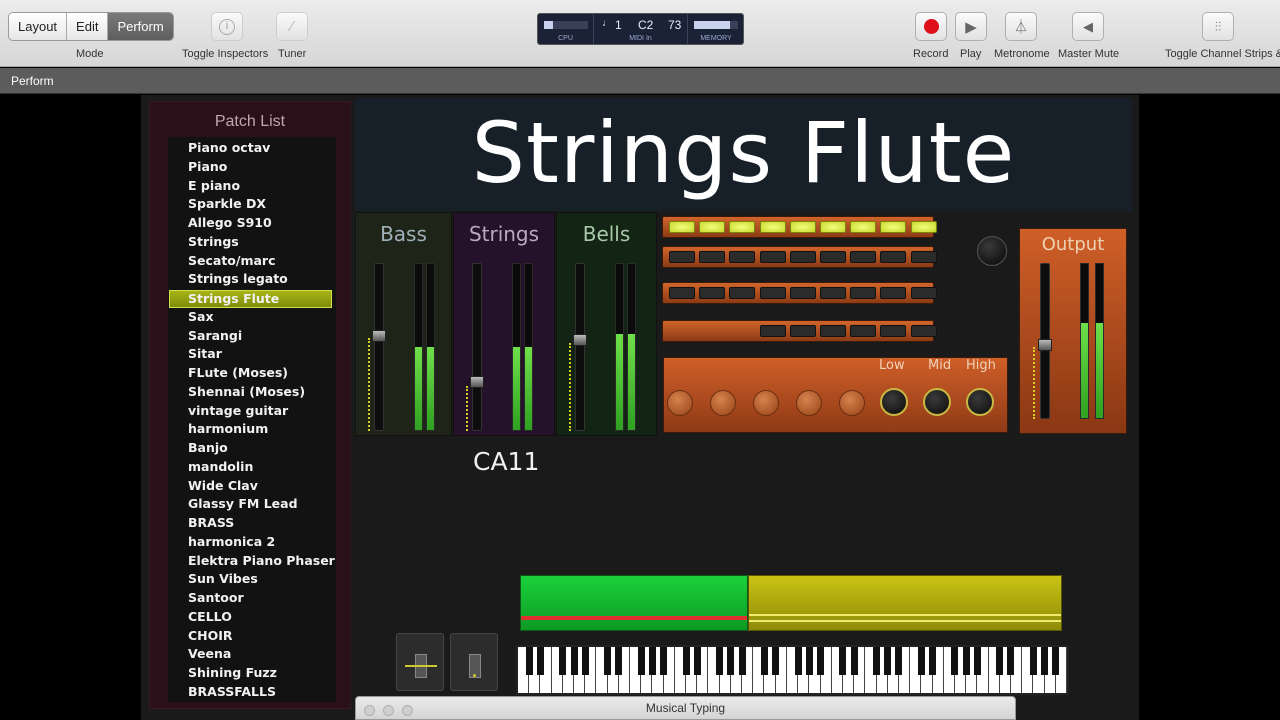 The image size is (1280, 720). Describe the element at coordinates (205, 353) in the screenshot. I see `patch-list-item: Sitar` at that location.